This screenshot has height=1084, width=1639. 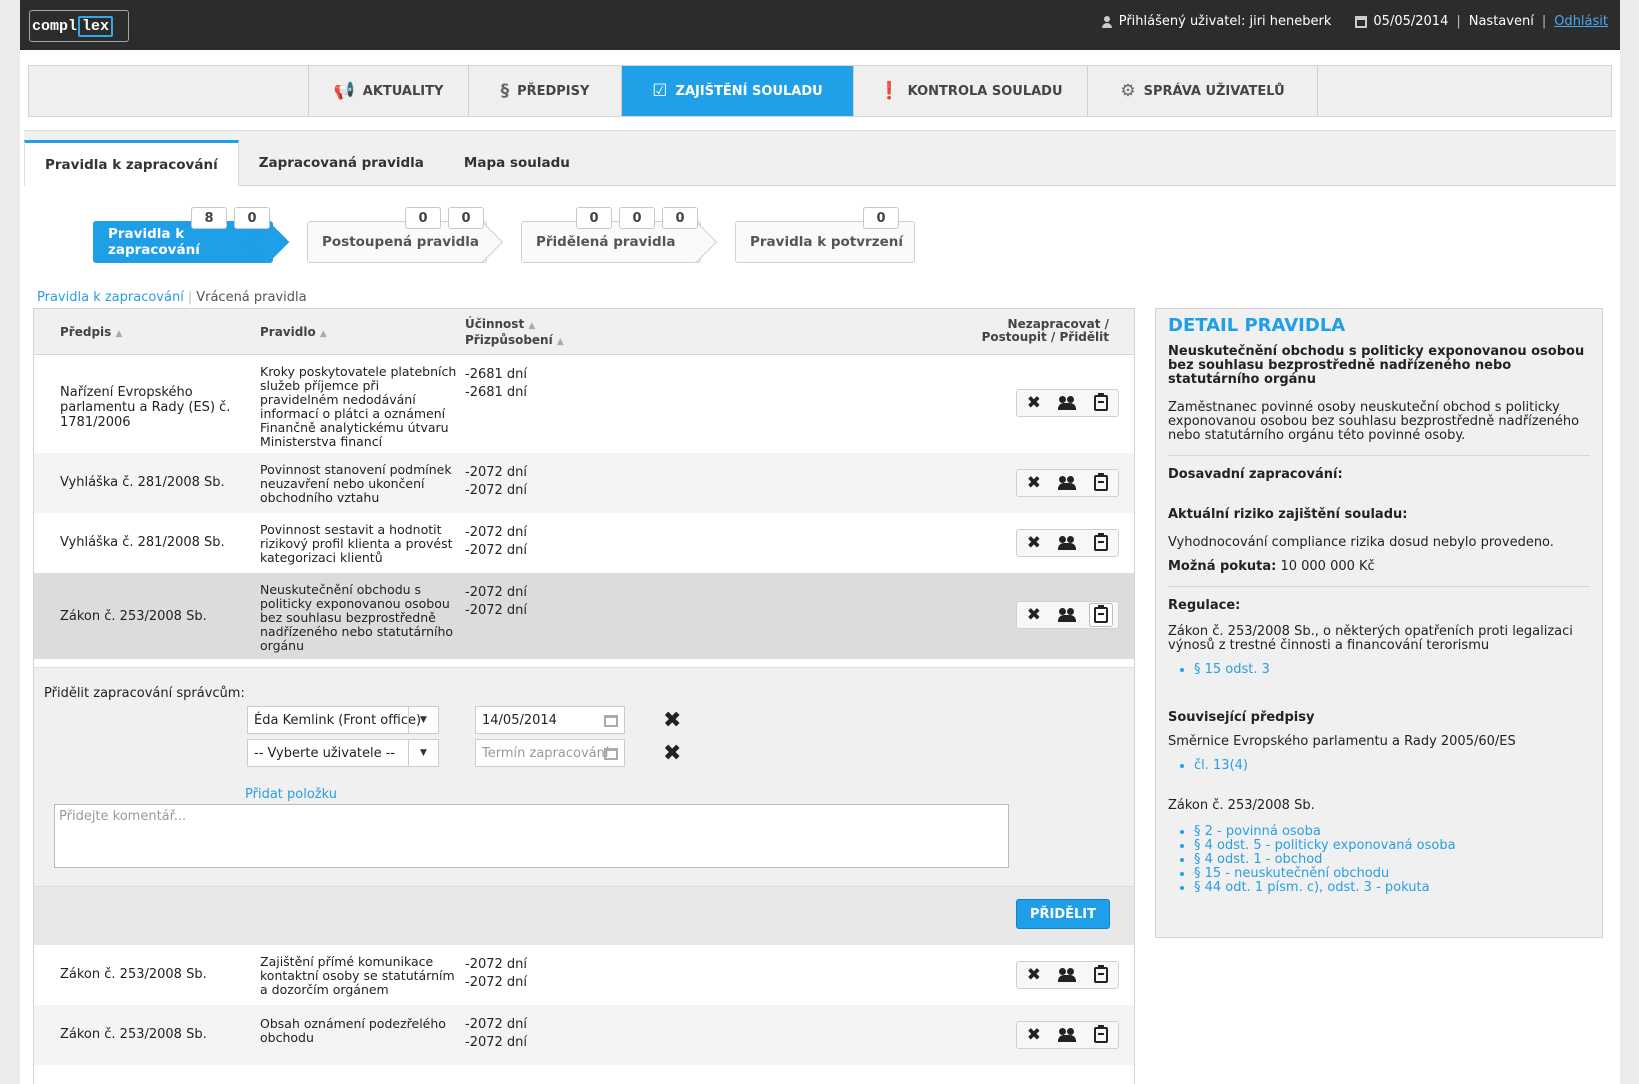 I want to click on risk-label: Aktuální riziko zajištění souladu:, so click(x=1288, y=514).